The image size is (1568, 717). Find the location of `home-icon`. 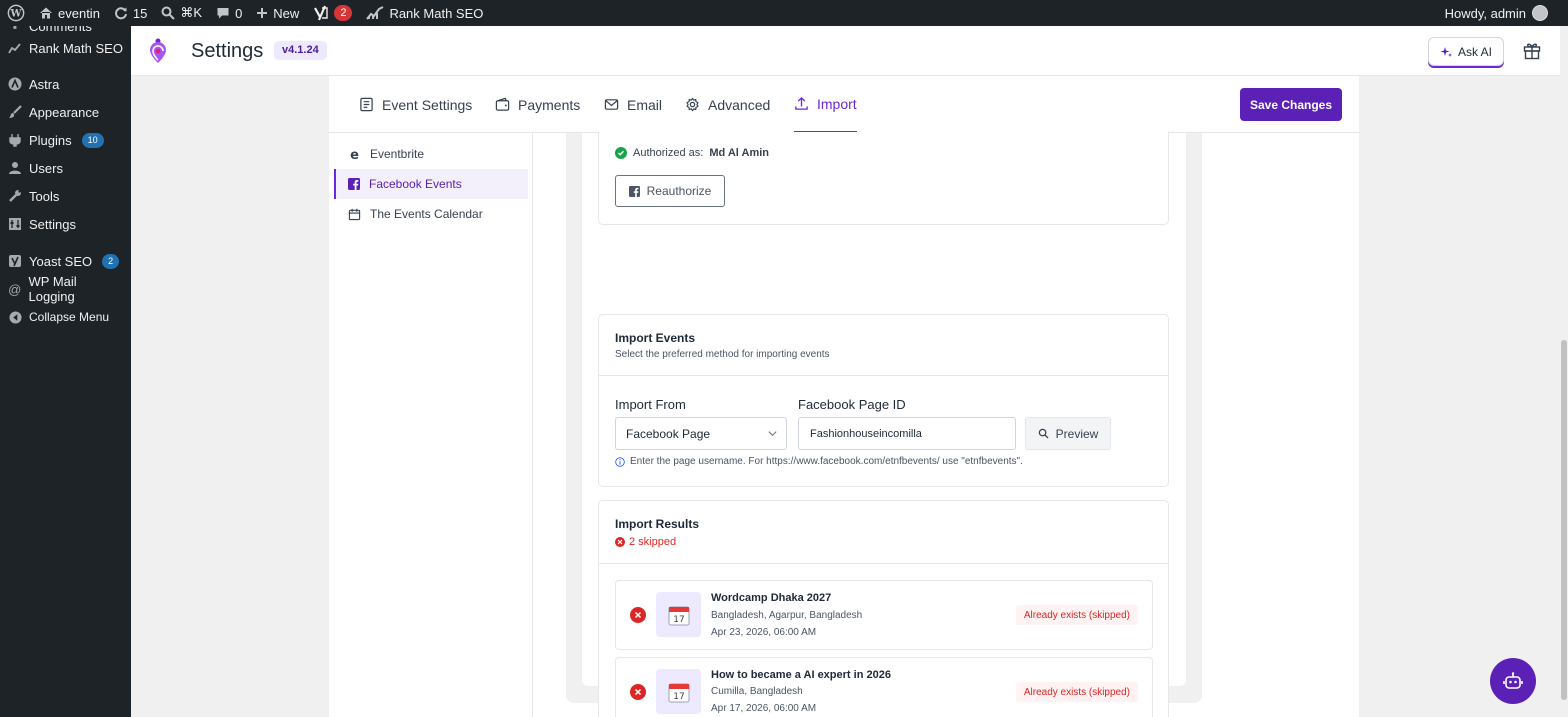

home-icon is located at coordinates (46, 13).